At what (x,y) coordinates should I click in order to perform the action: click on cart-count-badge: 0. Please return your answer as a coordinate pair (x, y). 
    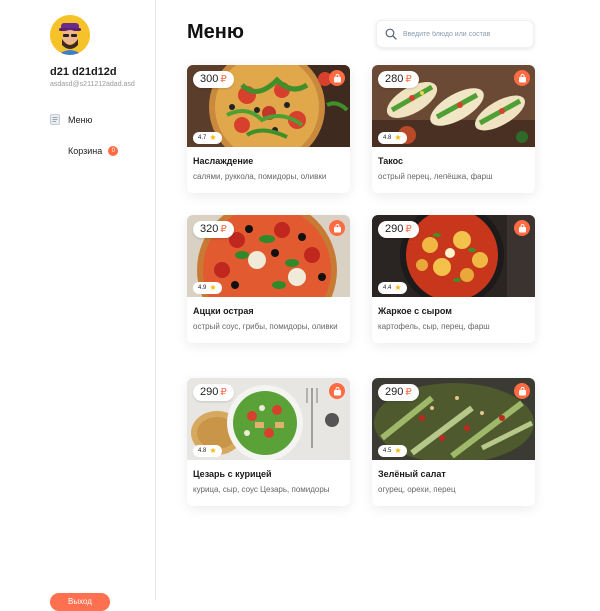
    Looking at the image, I should click on (113, 151).